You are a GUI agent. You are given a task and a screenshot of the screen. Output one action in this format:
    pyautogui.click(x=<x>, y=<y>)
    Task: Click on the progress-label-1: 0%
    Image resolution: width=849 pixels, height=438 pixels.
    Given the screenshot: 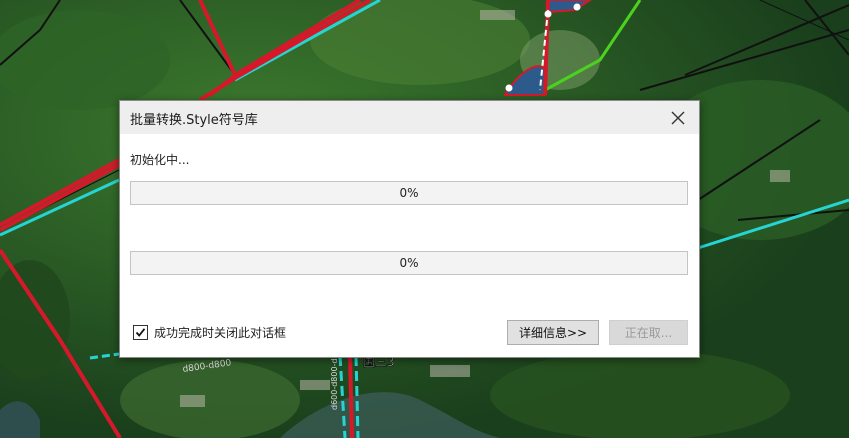 What is the action you would take?
    pyautogui.click(x=409, y=193)
    